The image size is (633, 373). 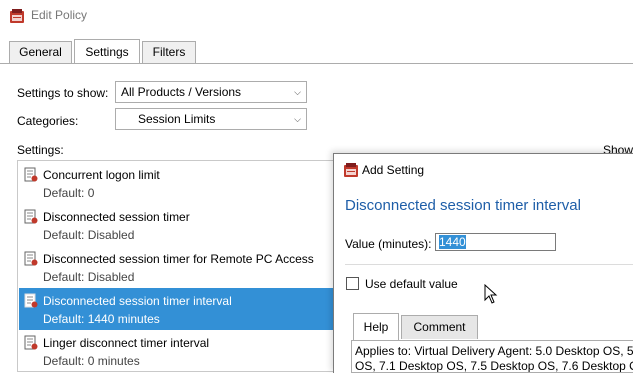 I want to click on tab-settings: Settings, so click(x=107, y=51).